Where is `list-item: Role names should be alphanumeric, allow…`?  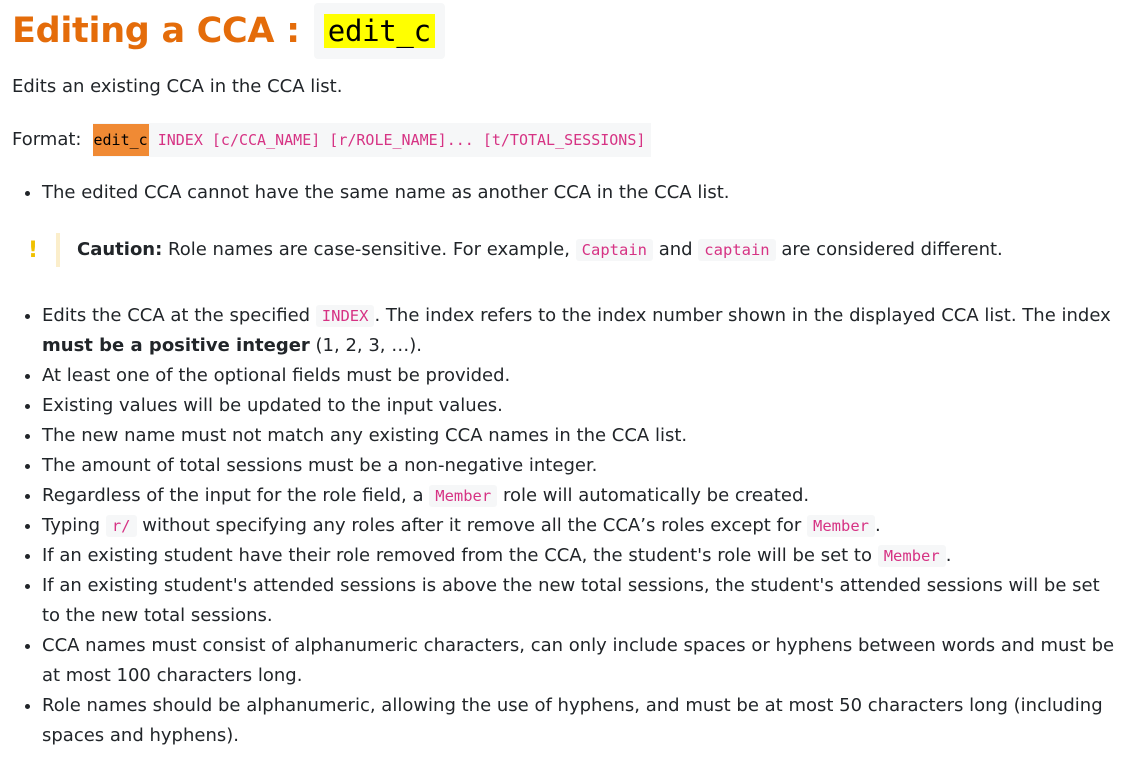
list-item: Role names should be alphanumeric, allow… is located at coordinates (582, 721).